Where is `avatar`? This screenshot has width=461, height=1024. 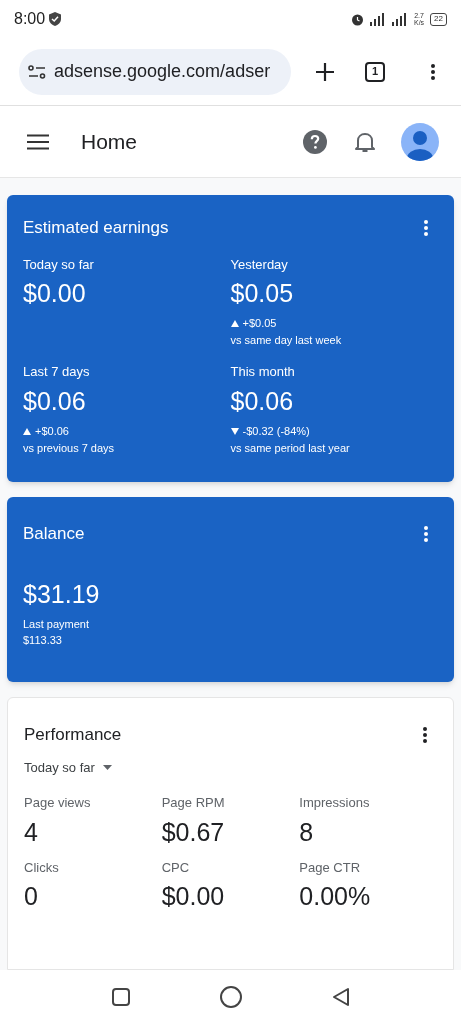 avatar is located at coordinates (420, 141).